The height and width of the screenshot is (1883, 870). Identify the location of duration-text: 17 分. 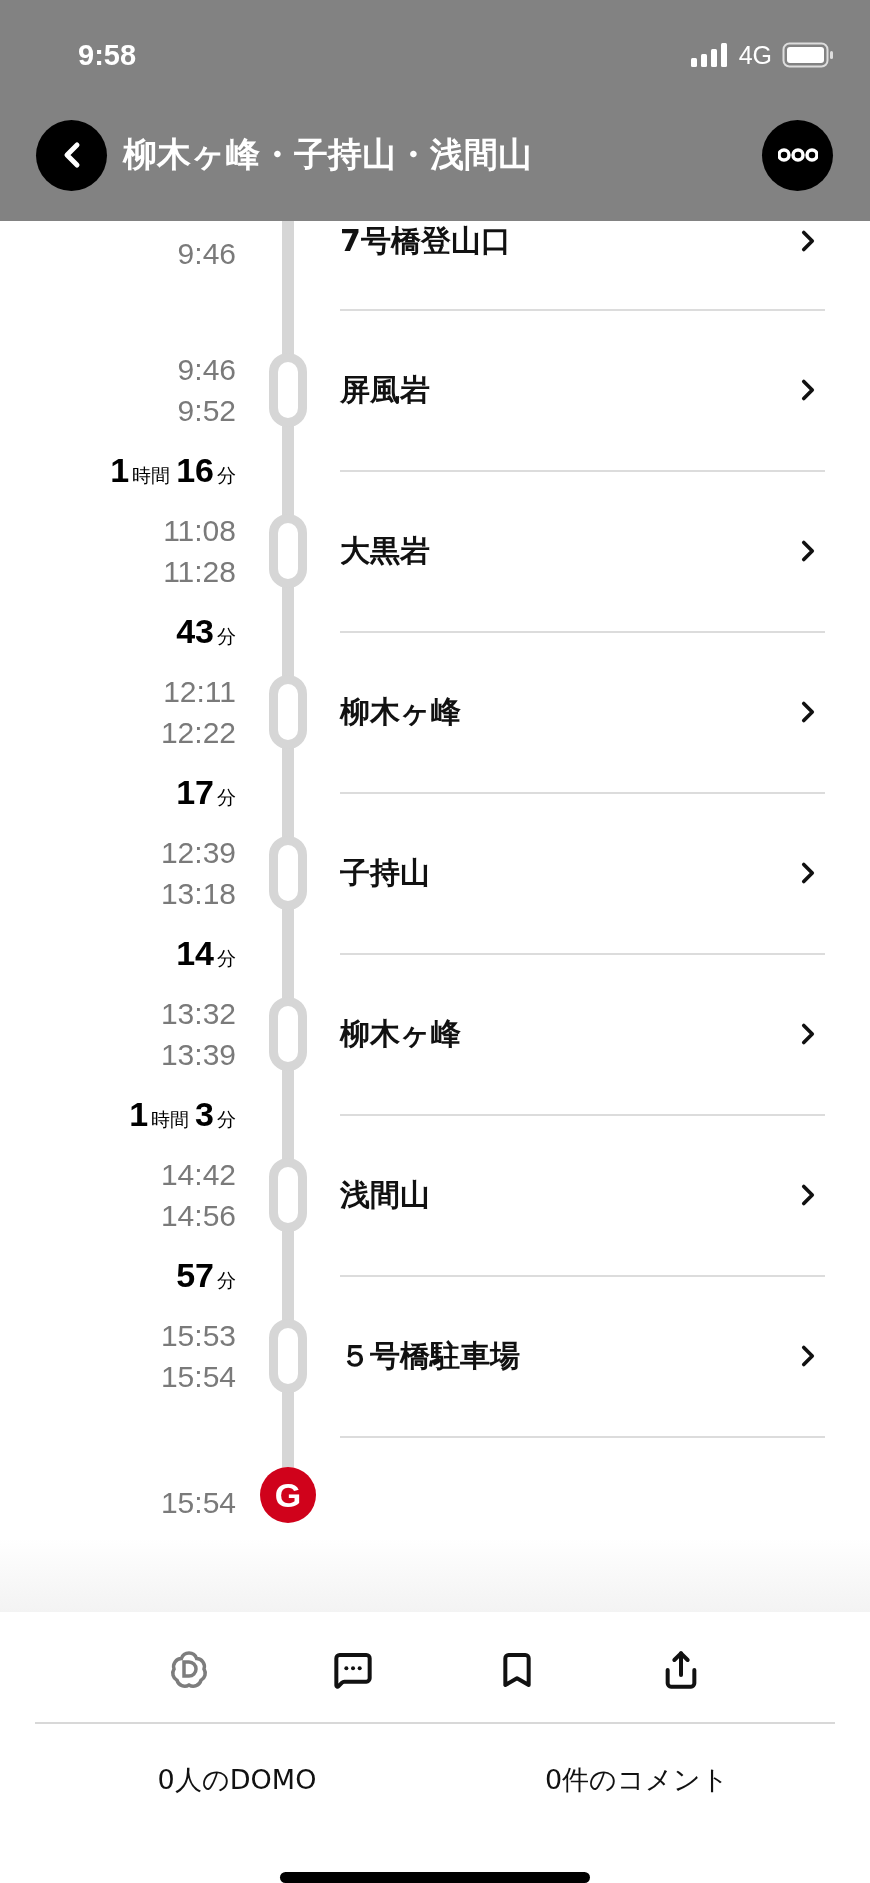
(205, 792).